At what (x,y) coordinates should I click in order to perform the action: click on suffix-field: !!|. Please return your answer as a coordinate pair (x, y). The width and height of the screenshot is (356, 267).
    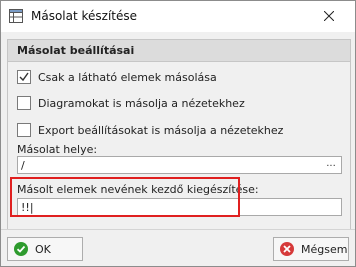
    Looking at the image, I should click on (179, 207).